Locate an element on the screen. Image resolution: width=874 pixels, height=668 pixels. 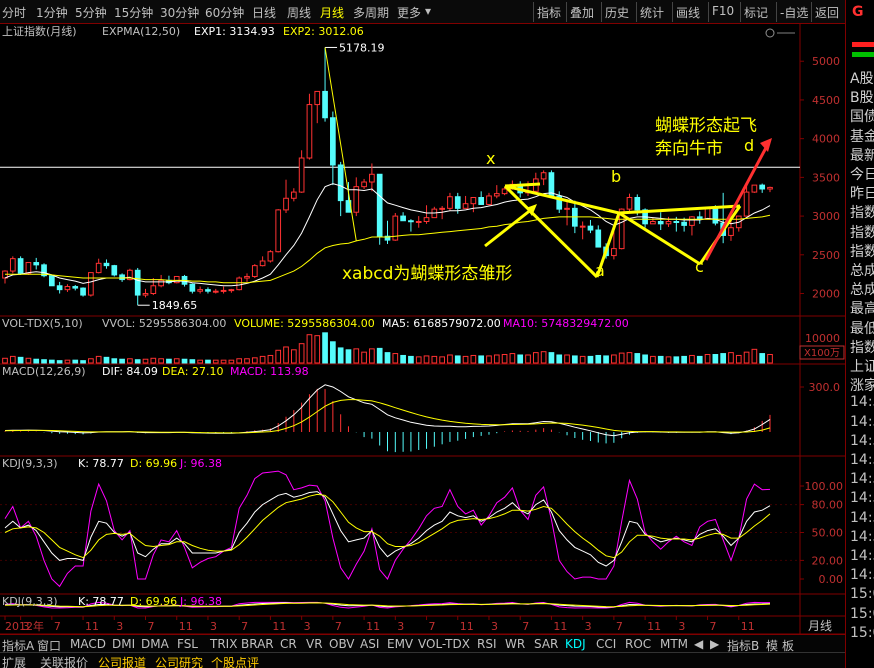
indicator-tab-cci: CCI is located at coordinates (606, 644).